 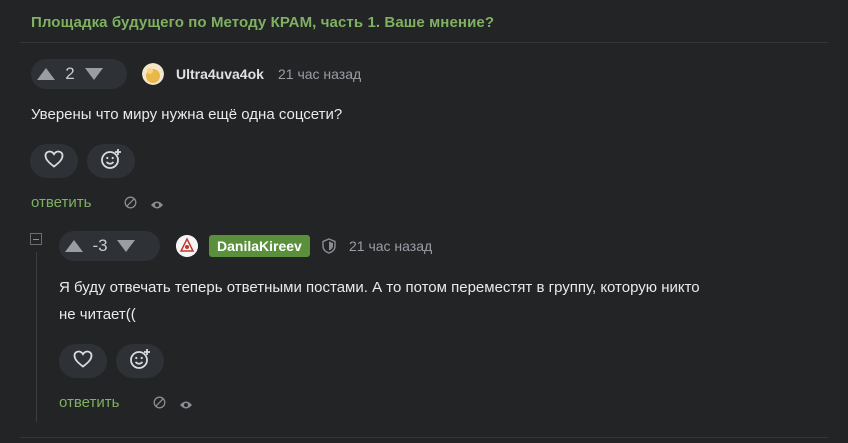 I want to click on thread-line, so click(x=36, y=337).